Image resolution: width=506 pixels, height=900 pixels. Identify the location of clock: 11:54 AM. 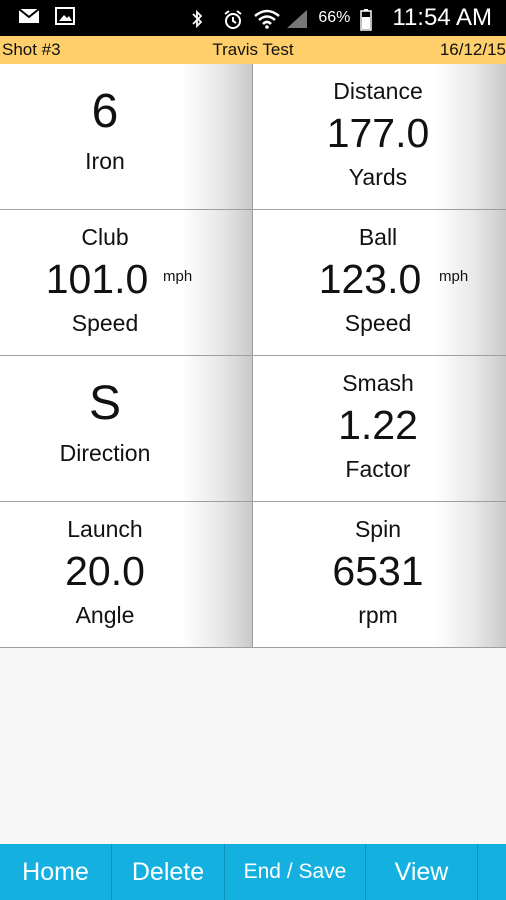
(442, 17).